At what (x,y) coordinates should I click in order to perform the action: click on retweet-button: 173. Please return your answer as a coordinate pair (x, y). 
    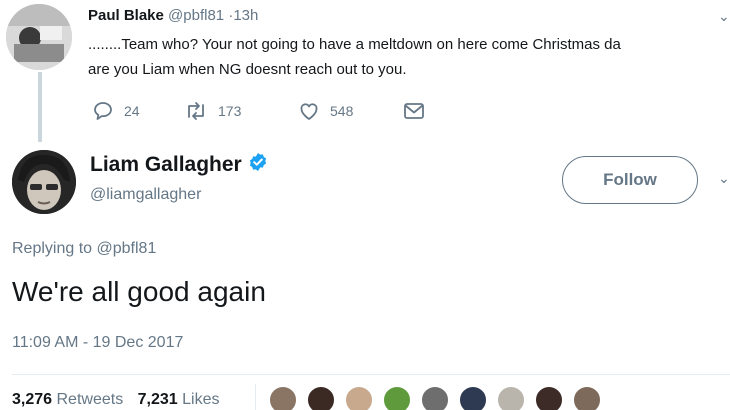
    Looking at the image, I should click on (212, 111).